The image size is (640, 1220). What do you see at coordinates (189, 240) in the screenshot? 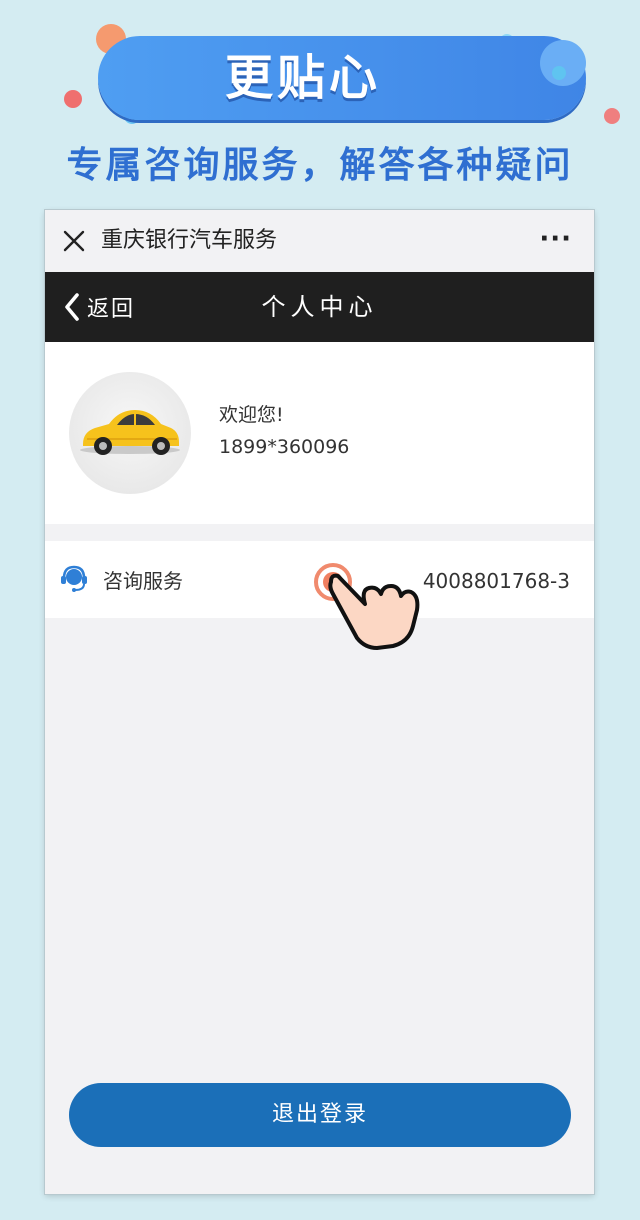
I see `wechat-page-title: 重庆银行汽车服务` at bounding box center [189, 240].